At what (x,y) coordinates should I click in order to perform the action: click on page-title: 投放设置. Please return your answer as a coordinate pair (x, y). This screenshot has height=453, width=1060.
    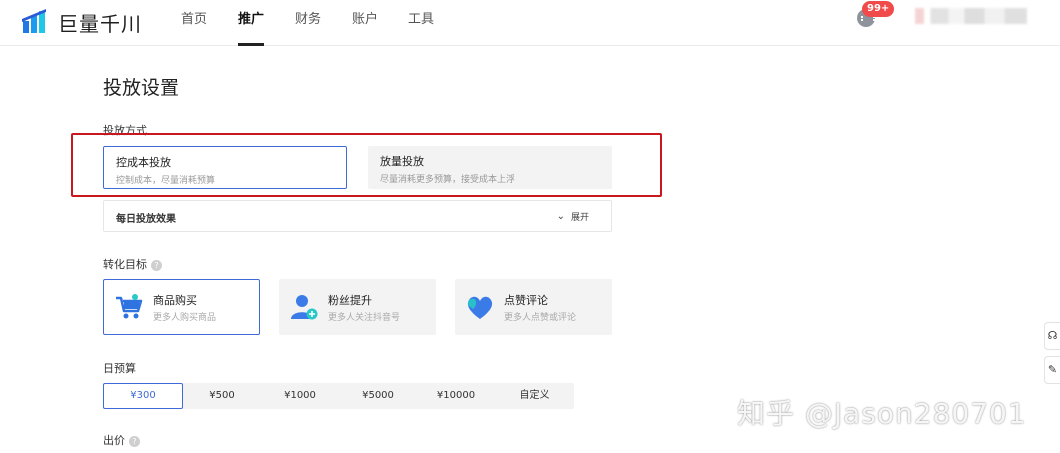
    Looking at the image, I should click on (141, 88).